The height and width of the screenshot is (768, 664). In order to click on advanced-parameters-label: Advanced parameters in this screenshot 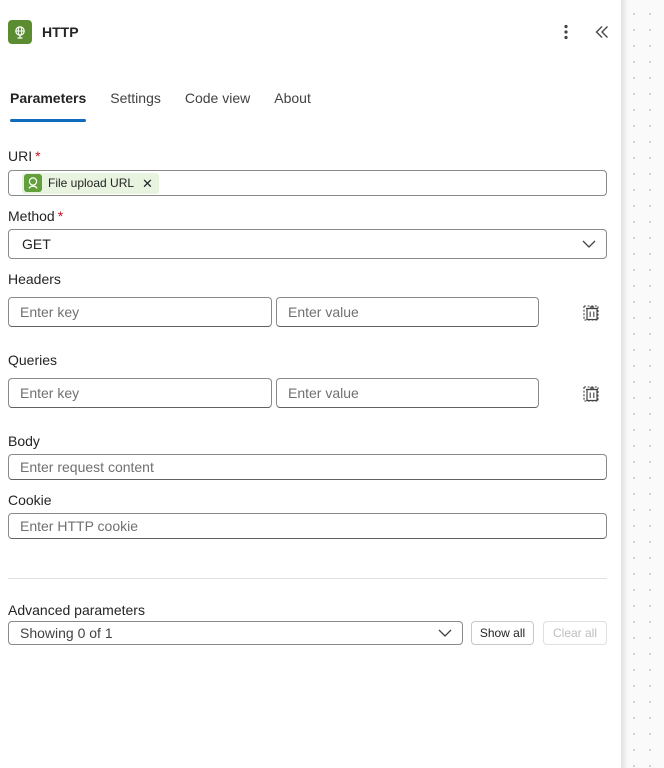, I will do `click(76, 610)`.